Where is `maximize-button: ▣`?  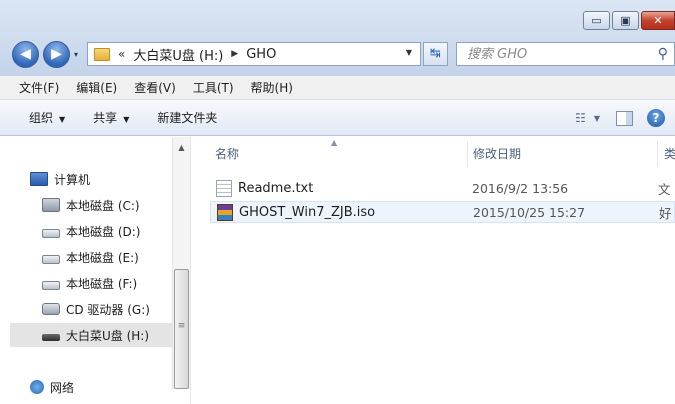
maximize-button: ▣ is located at coordinates (625, 20).